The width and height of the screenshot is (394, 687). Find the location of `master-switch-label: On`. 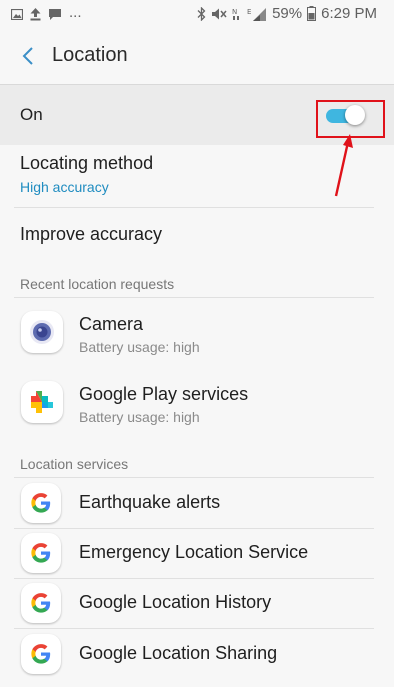

master-switch-label: On is located at coordinates (31, 114).